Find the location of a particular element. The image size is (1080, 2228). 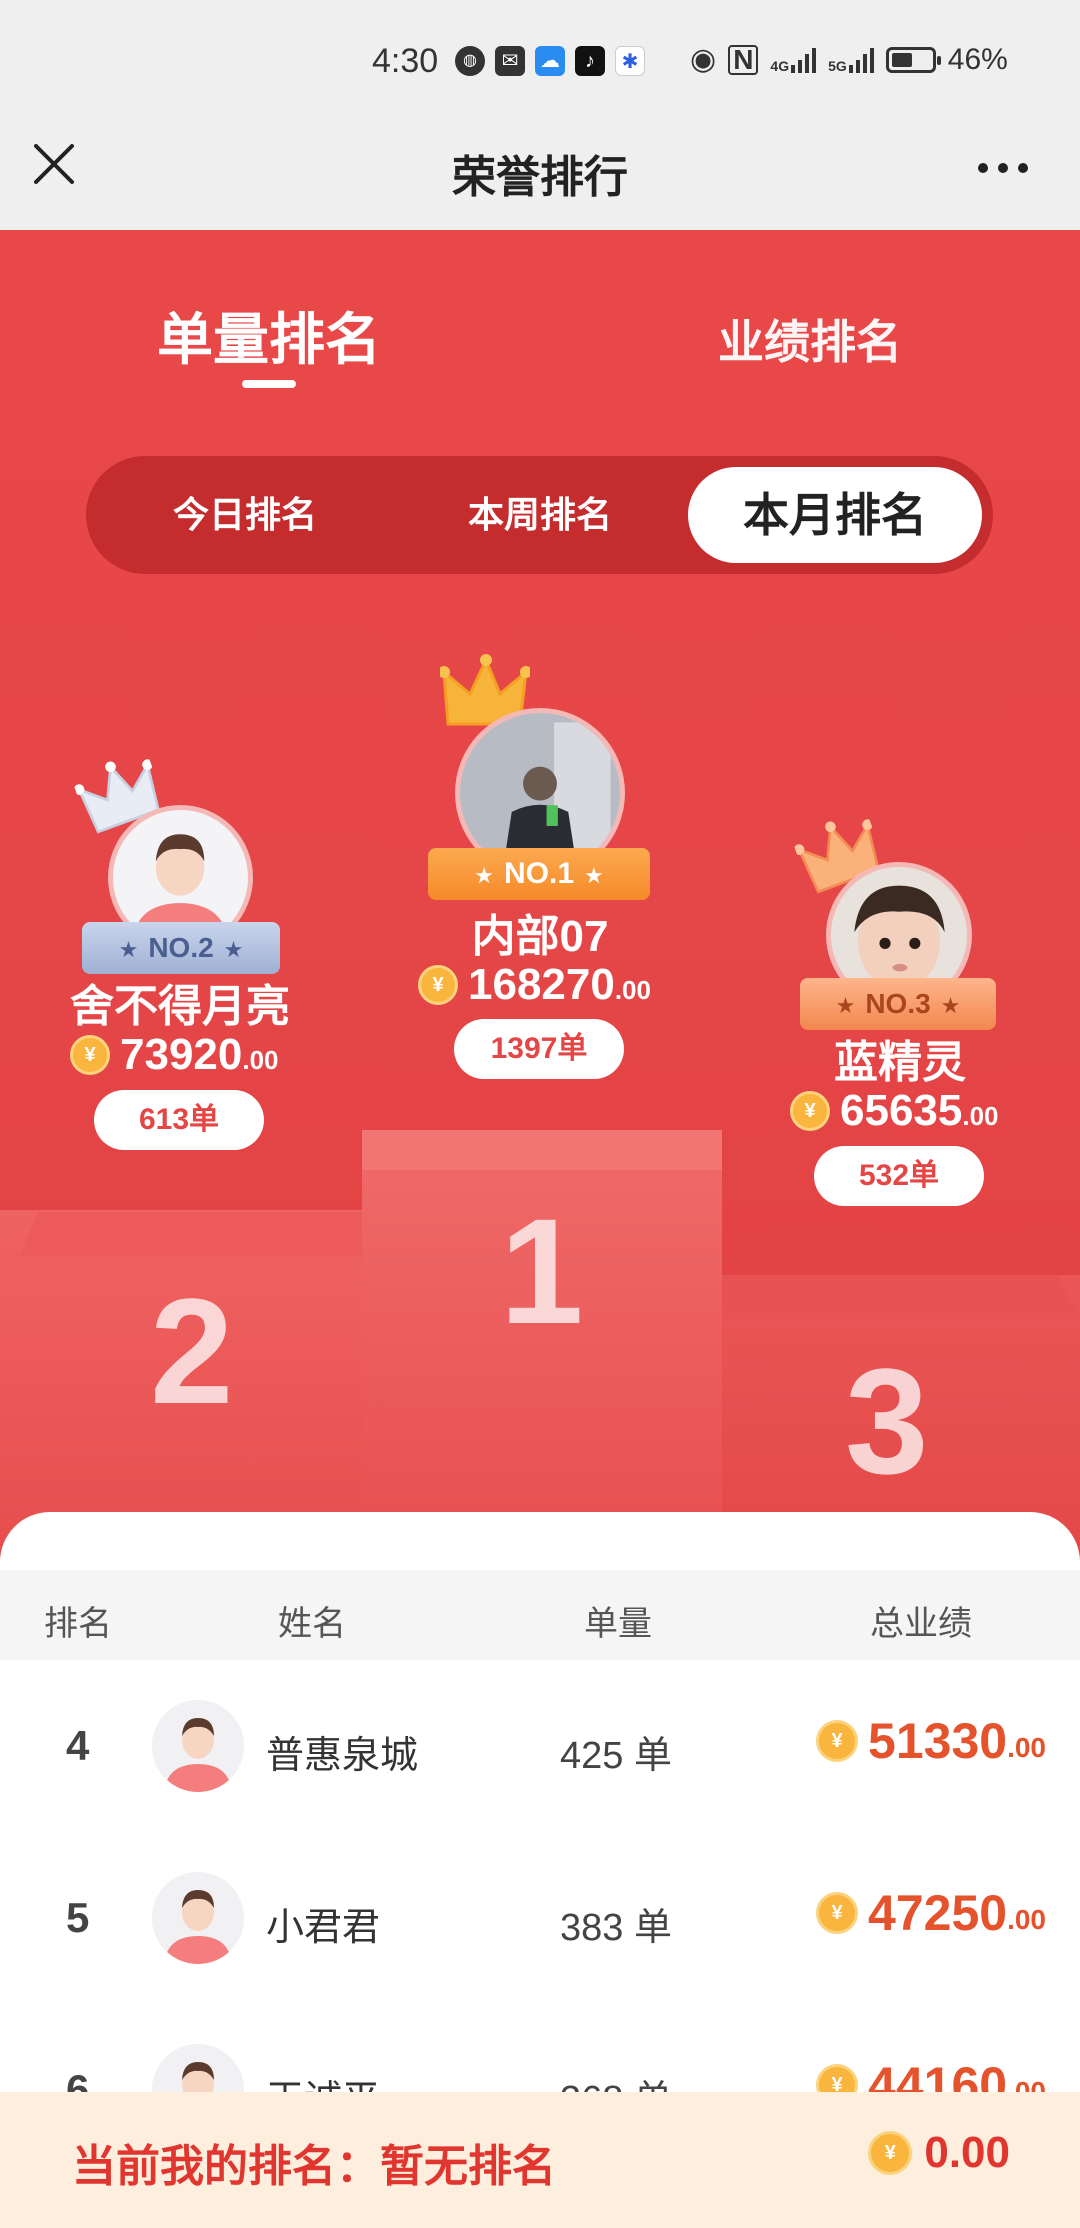

tiktok-icon: ♪ is located at coordinates (590, 61).